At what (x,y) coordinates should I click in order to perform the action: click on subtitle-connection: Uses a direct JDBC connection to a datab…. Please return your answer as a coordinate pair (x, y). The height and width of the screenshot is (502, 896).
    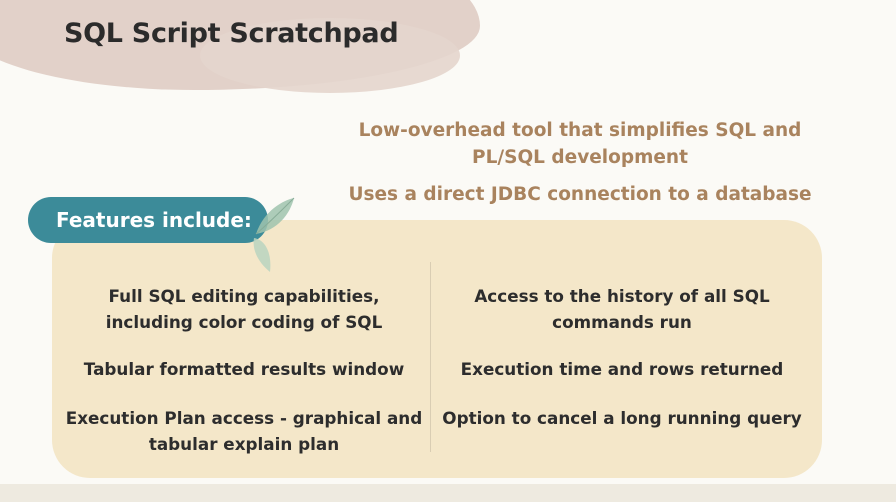
    Looking at the image, I should click on (580, 194).